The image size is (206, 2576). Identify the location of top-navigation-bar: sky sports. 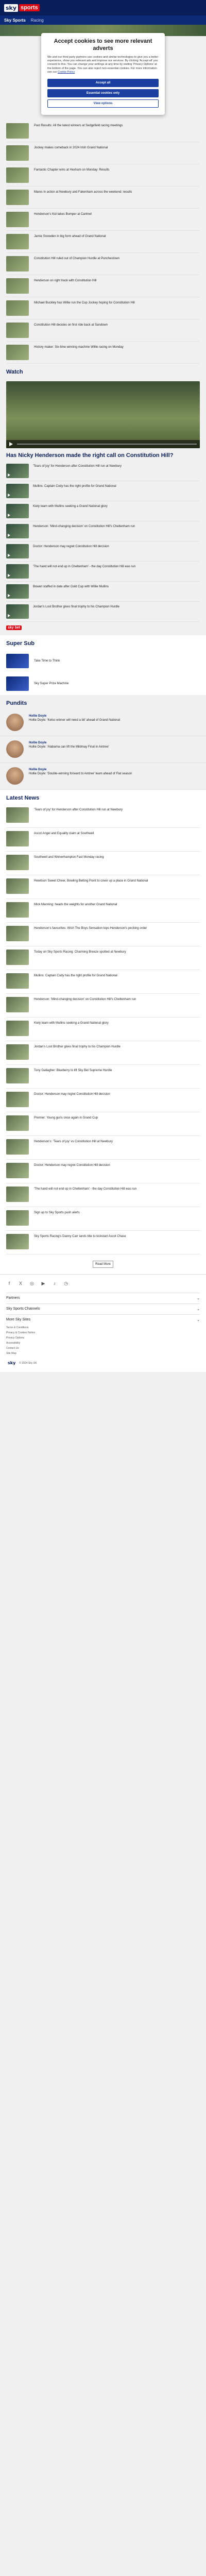
(103, 8).